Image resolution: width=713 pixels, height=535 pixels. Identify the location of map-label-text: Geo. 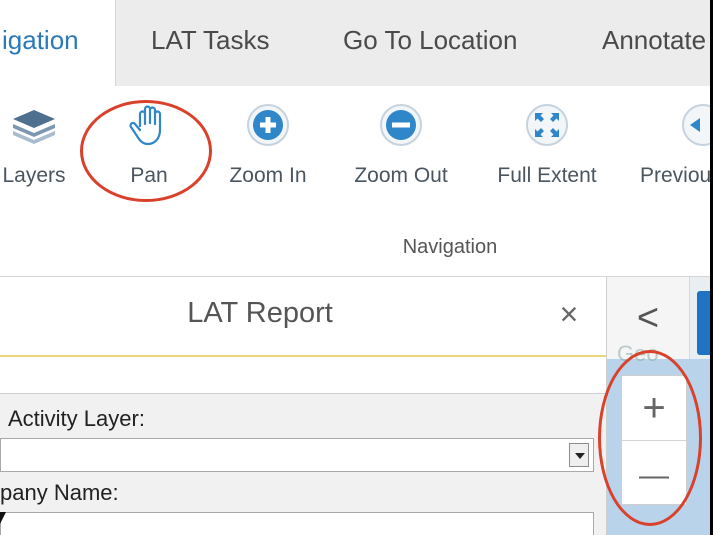
(638, 353).